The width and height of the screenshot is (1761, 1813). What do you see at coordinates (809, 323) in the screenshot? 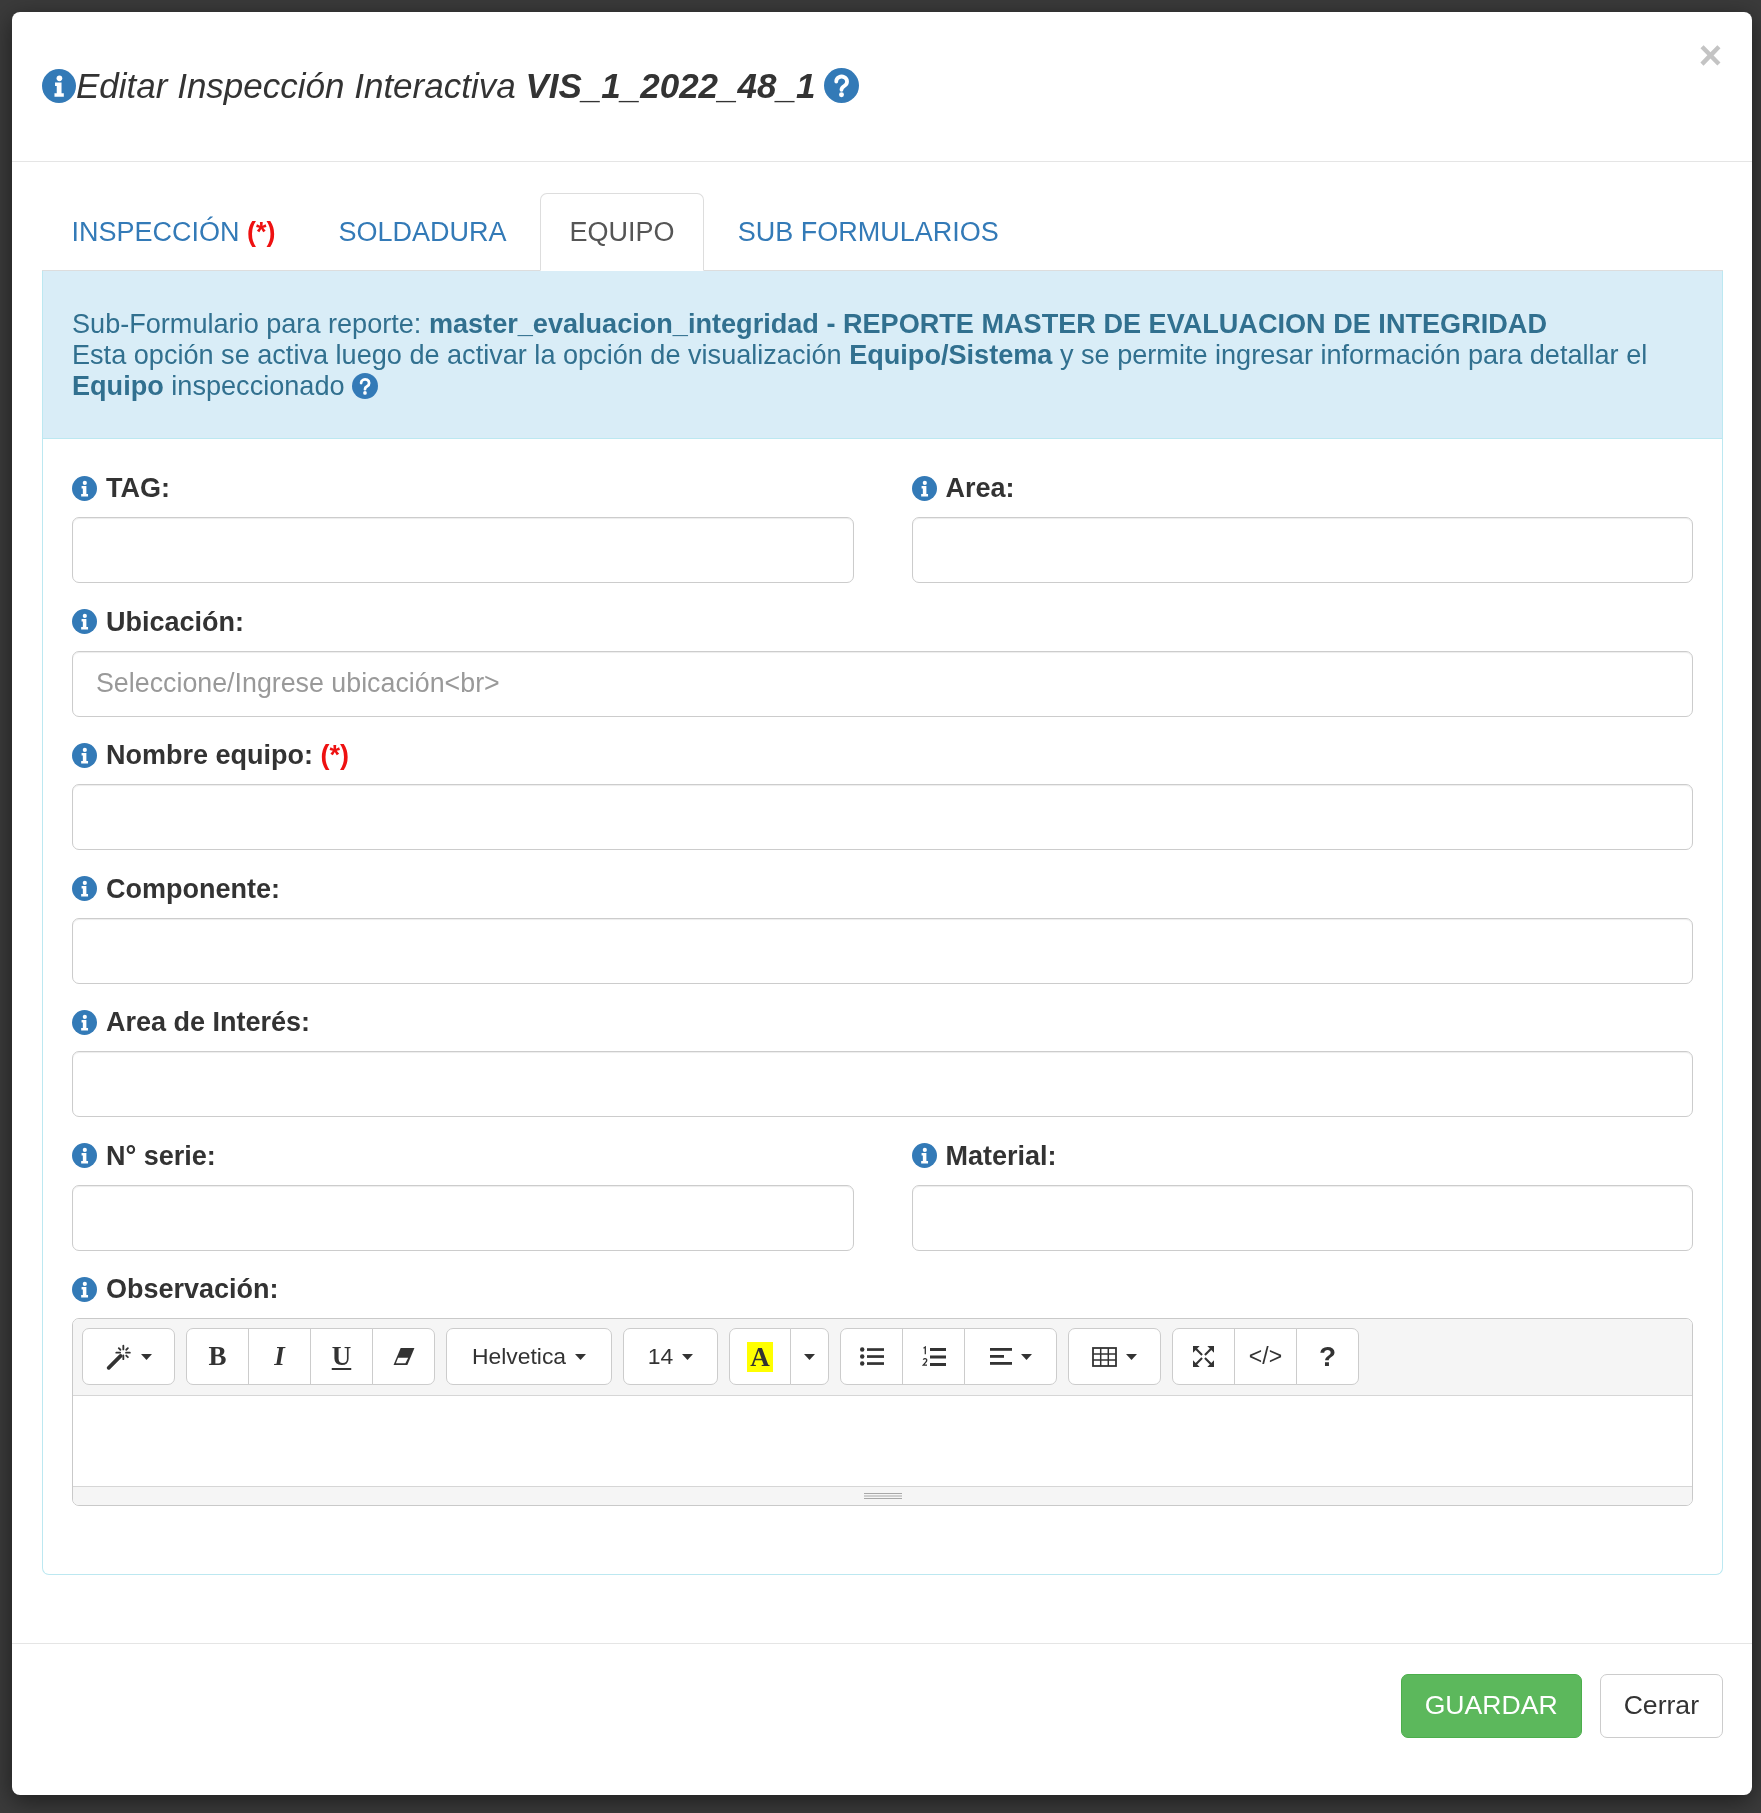
I see `info-text: Sub-Formulario para reporte: master_evaluacion_integridad - REPORTE MASTER DE EVALUACION DE INTEGRIDAD` at bounding box center [809, 323].